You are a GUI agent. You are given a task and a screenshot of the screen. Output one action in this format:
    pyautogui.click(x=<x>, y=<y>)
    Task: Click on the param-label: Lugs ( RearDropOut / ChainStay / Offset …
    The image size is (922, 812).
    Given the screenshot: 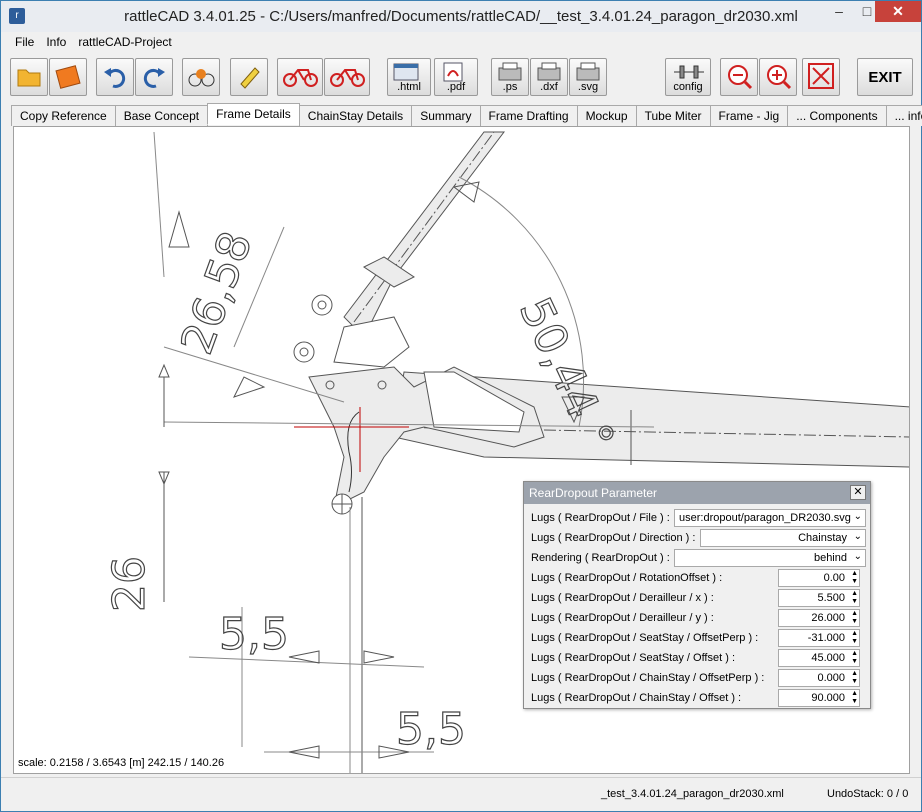 What is the action you would take?
    pyautogui.click(x=636, y=698)
    